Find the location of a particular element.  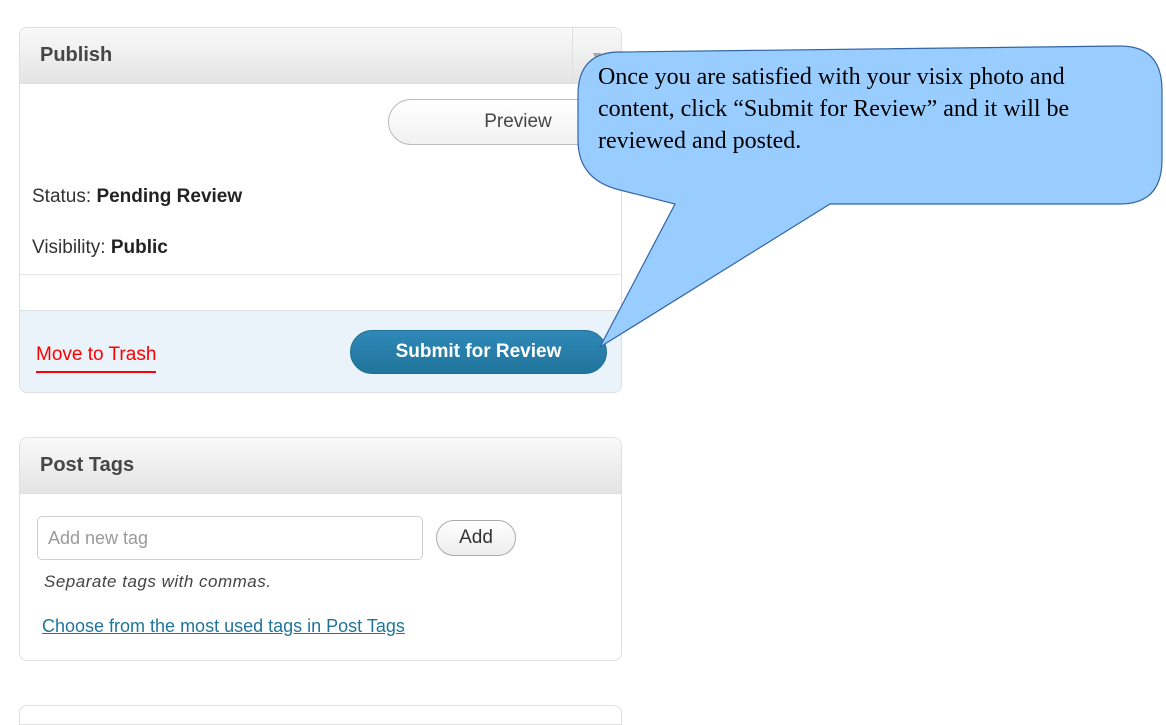

visibility-row: Visibility: Public is located at coordinates (100, 248).